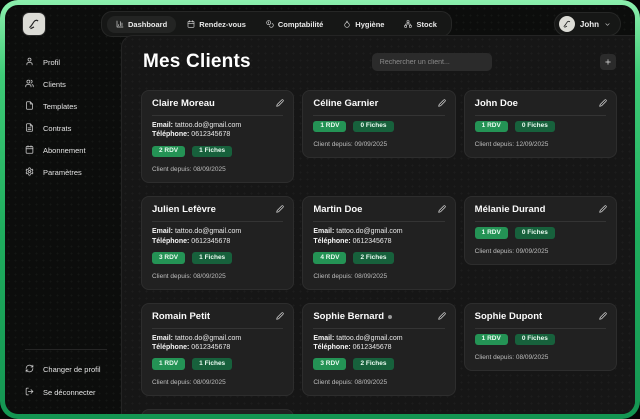 Image resolution: width=640 pixels, height=419 pixels. I want to click on sidebar-item-label: Contrats, so click(57, 128).